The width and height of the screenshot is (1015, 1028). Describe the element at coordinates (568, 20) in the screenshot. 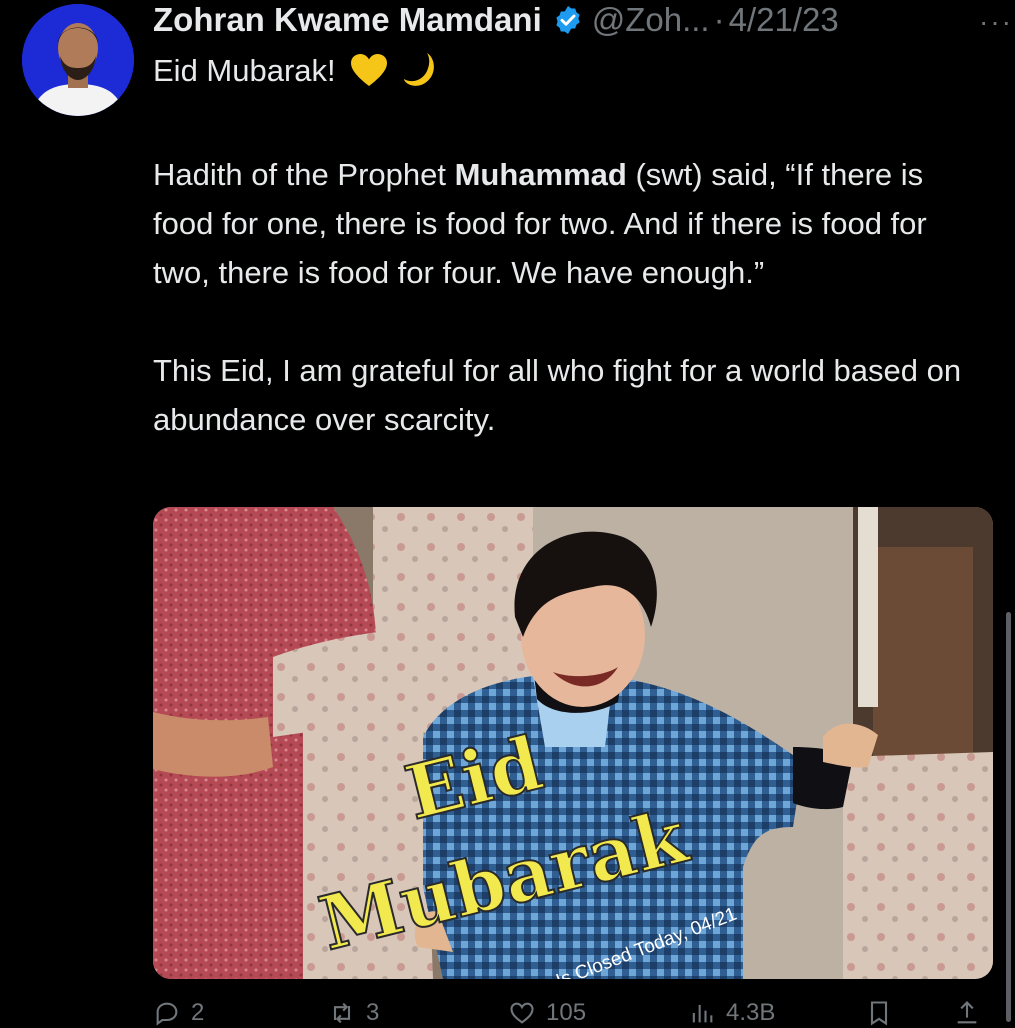

I see `verified-badge-icon` at that location.